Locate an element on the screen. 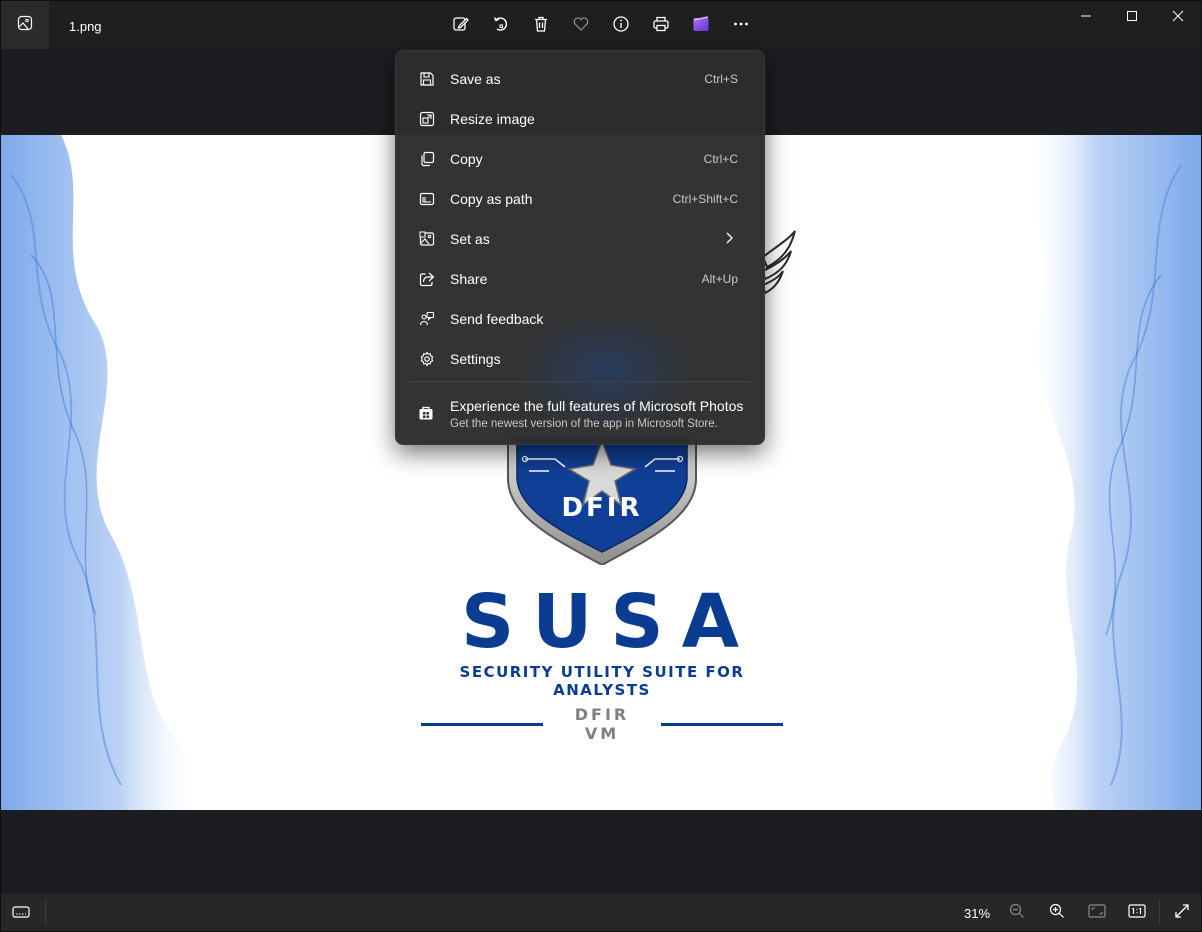 The height and width of the screenshot is (932, 1202). close-icon is located at coordinates (1178, 18).